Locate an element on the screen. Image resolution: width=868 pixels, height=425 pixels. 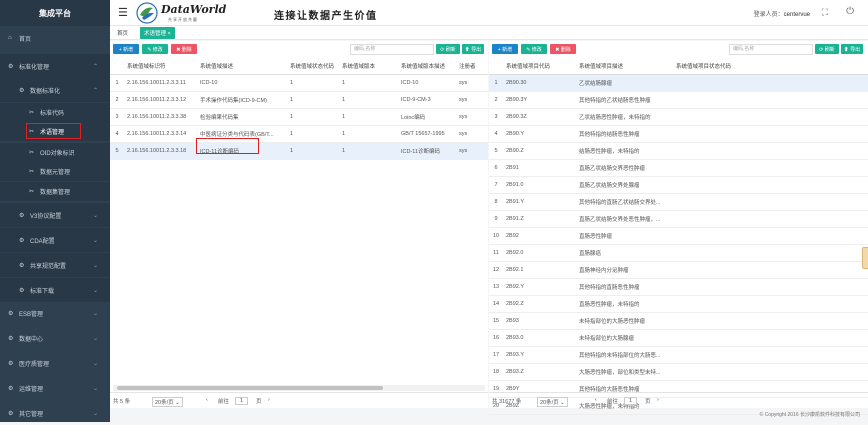
table-row: 6 2B91 直肠乙状结肠交界恶性肿瘤 is located at coordinates (678, 168).